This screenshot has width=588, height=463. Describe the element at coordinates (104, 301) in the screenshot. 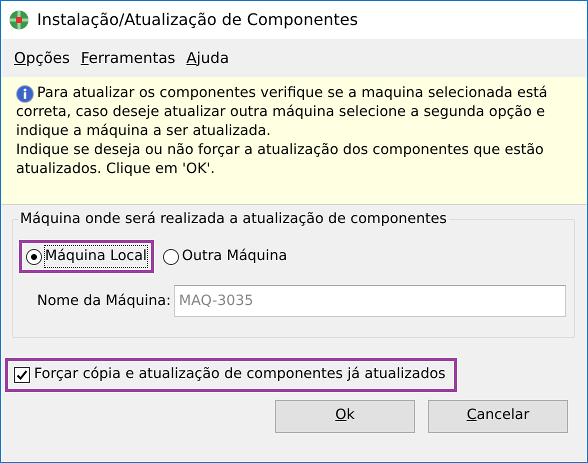

I see `field-label: Nome da Máquina:` at that location.